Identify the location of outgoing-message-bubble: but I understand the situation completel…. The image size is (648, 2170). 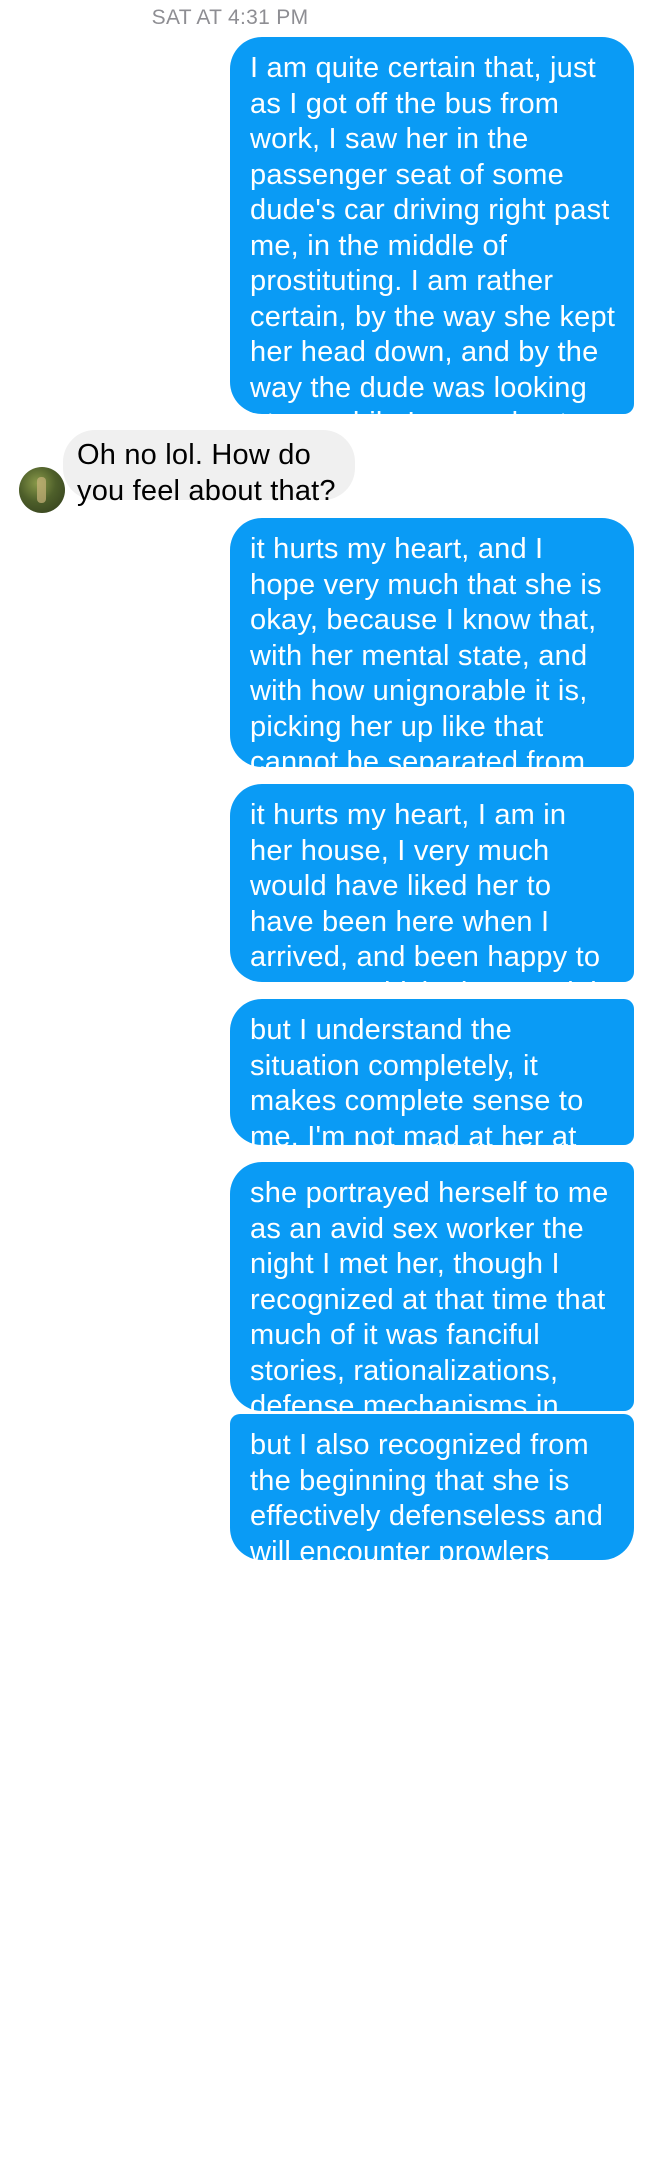
(432, 1093).